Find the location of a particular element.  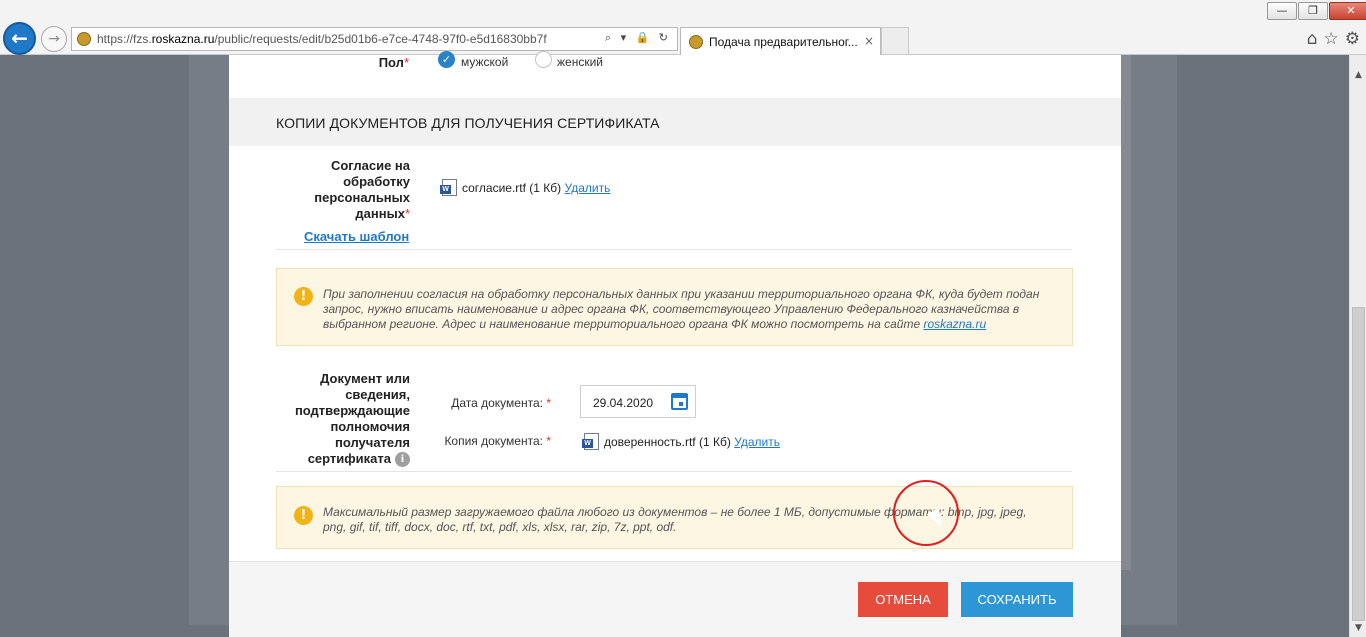

gender-radio-male: ✓ is located at coordinates (446, 59).